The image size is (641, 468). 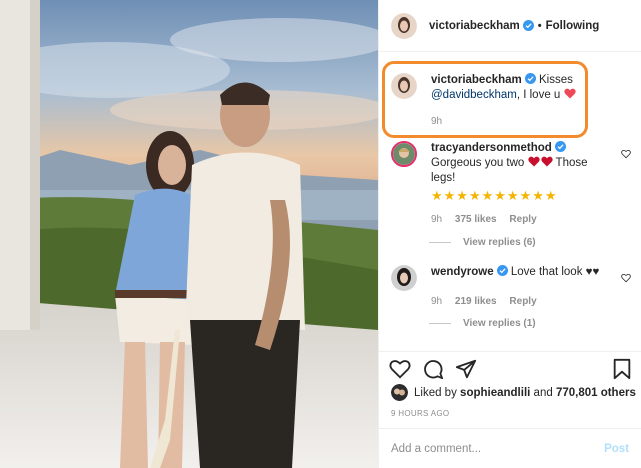 What do you see at coordinates (555, 80) in the screenshot?
I see `caption-text: Kisses` at bounding box center [555, 80].